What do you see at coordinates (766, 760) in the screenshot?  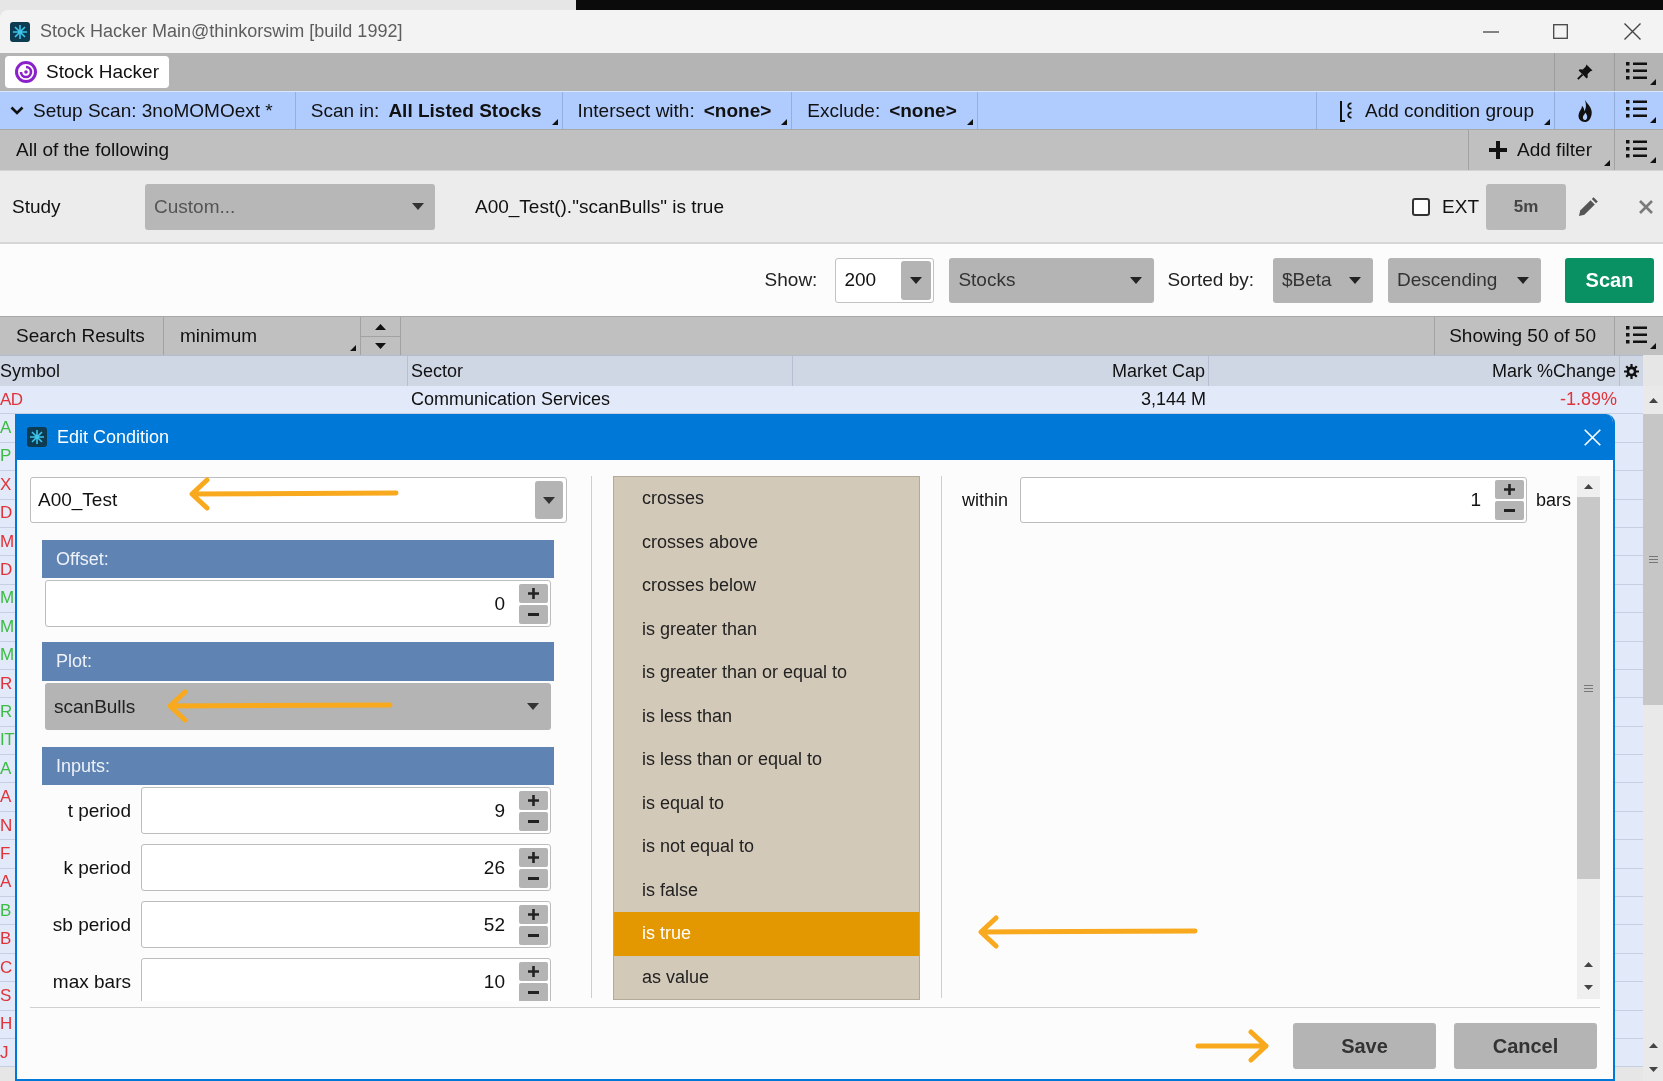 I see `condition-option: is less than or equal to` at bounding box center [766, 760].